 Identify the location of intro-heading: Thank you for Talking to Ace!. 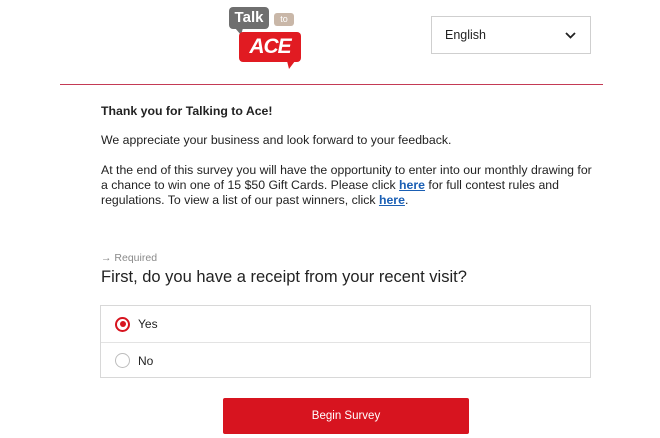
(187, 111).